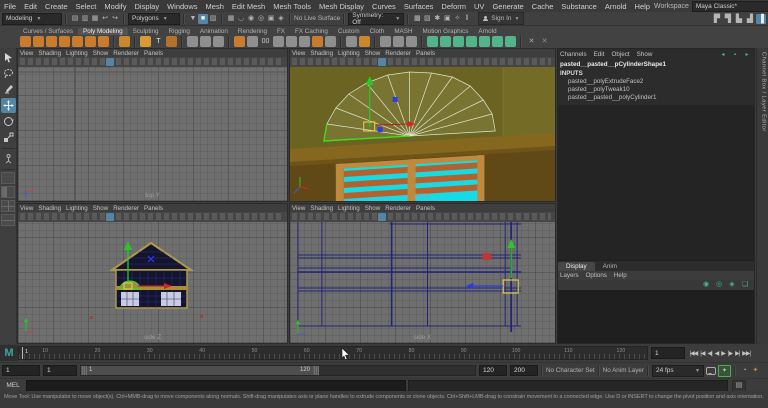 Image resolution: width=768 pixels, height=408 pixels. What do you see at coordinates (427, 19) in the screenshot?
I see `ipr-render-icon: ▨` at bounding box center [427, 19].